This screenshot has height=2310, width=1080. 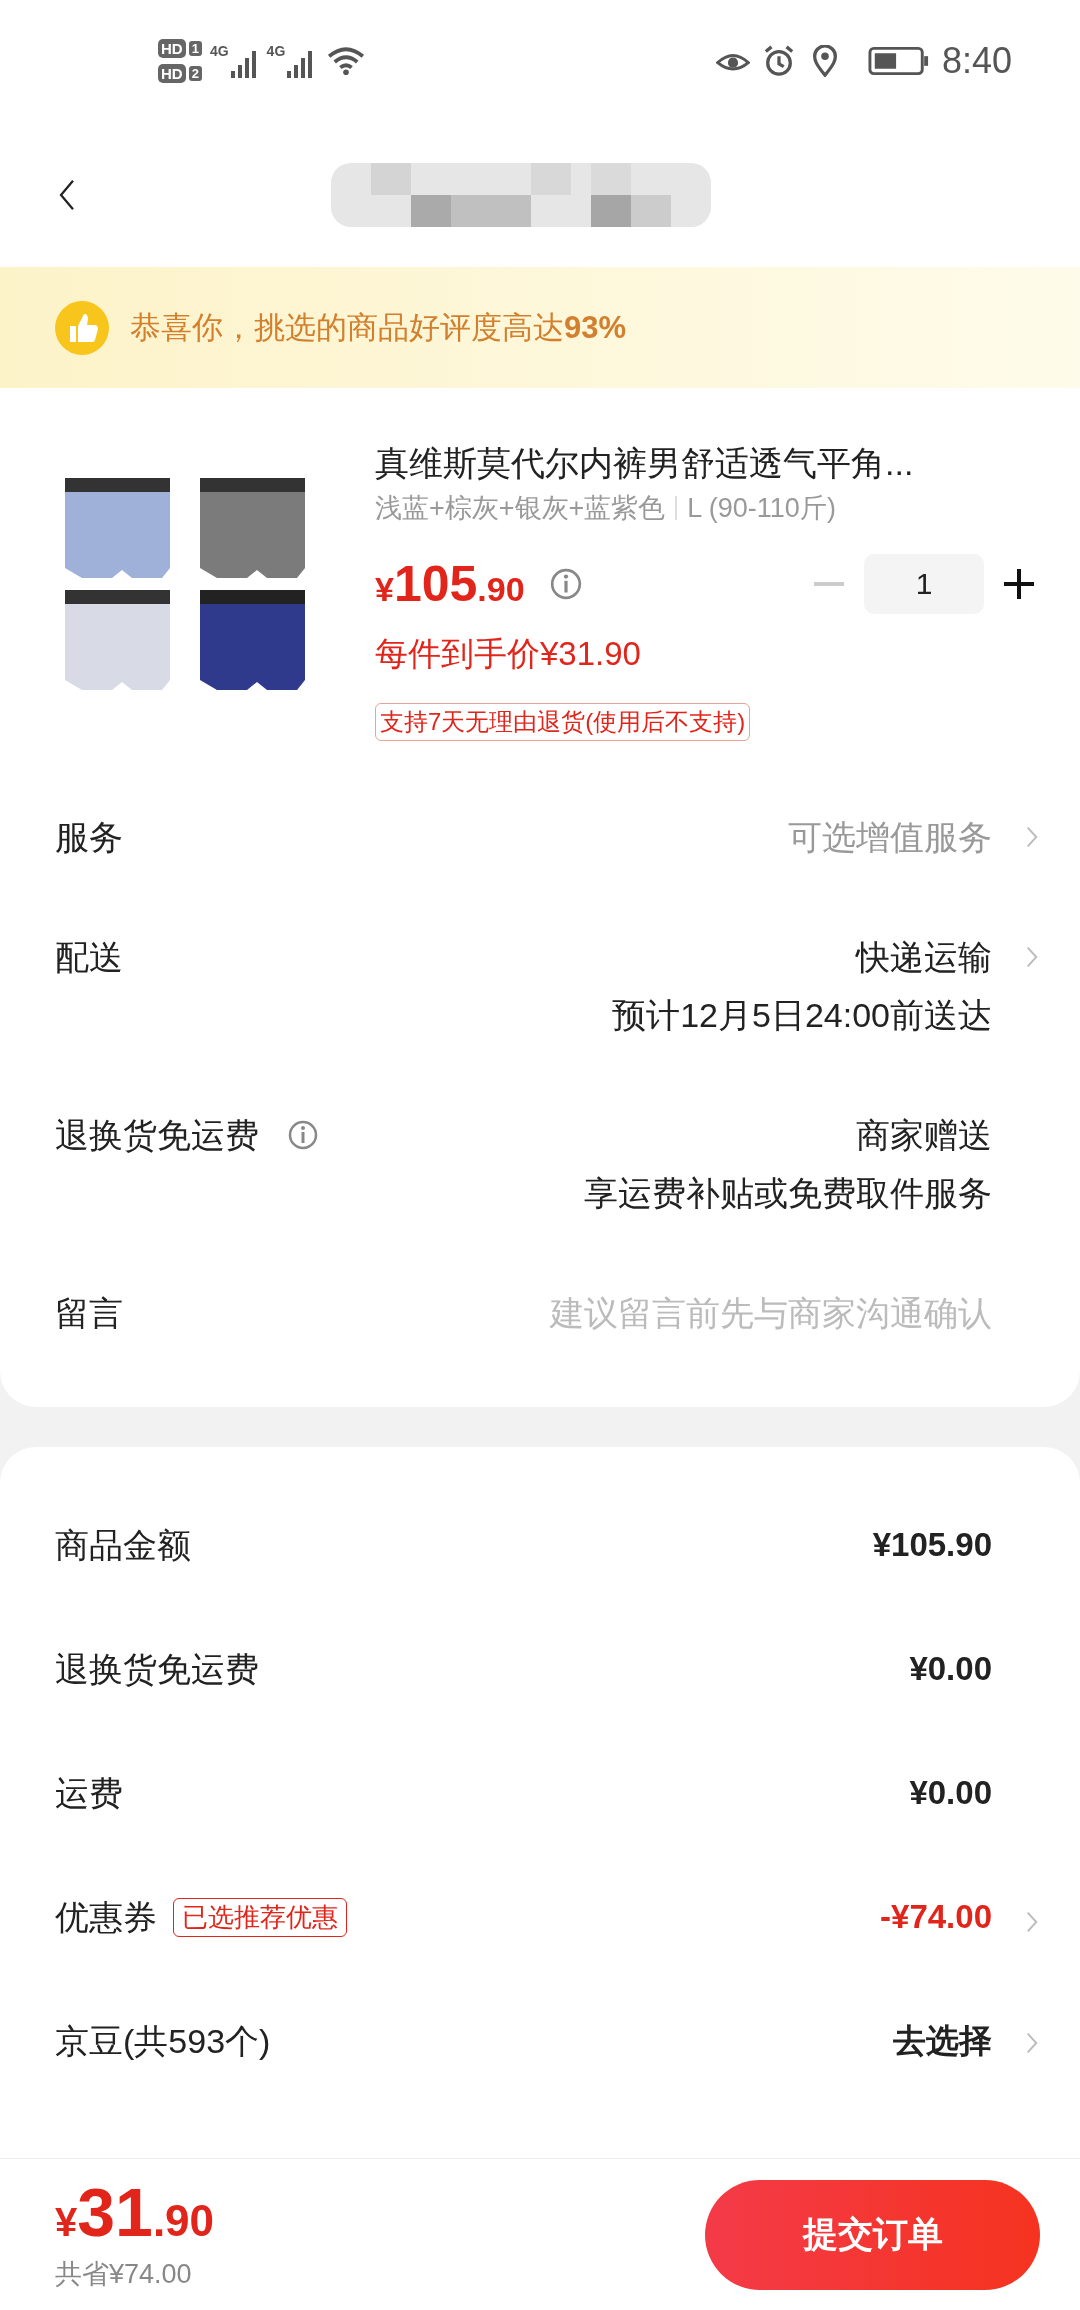 I want to click on option-value: 快递运输, so click(x=924, y=957).